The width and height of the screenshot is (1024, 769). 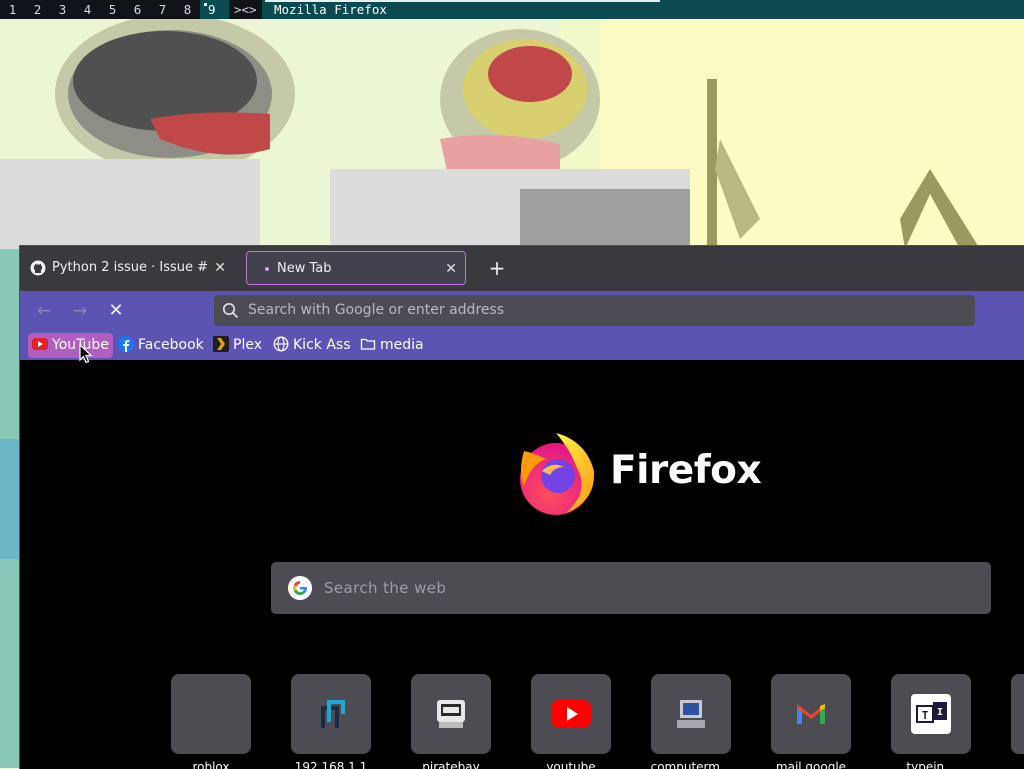 What do you see at coordinates (86, 354) in the screenshot?
I see `mouse-cursor-icon` at bounding box center [86, 354].